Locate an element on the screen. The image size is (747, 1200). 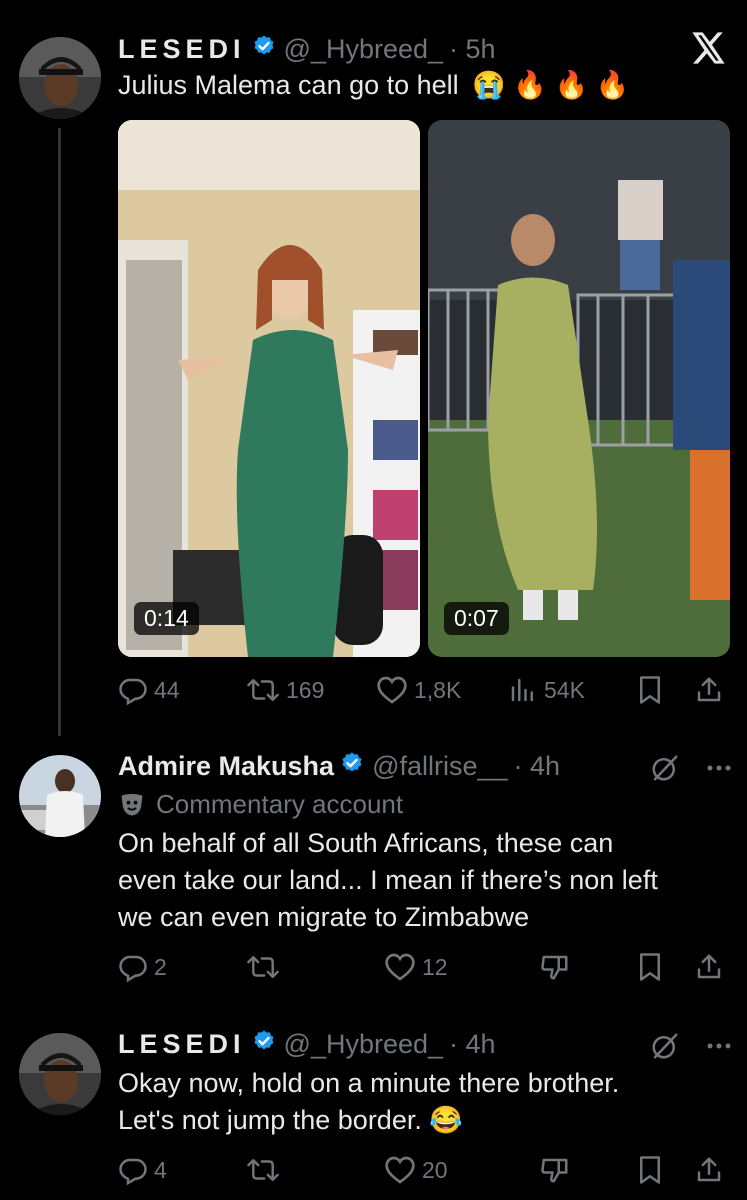
tweet-header: LESEDI @_Hybreed_ · 5h is located at coordinates (307, 49).